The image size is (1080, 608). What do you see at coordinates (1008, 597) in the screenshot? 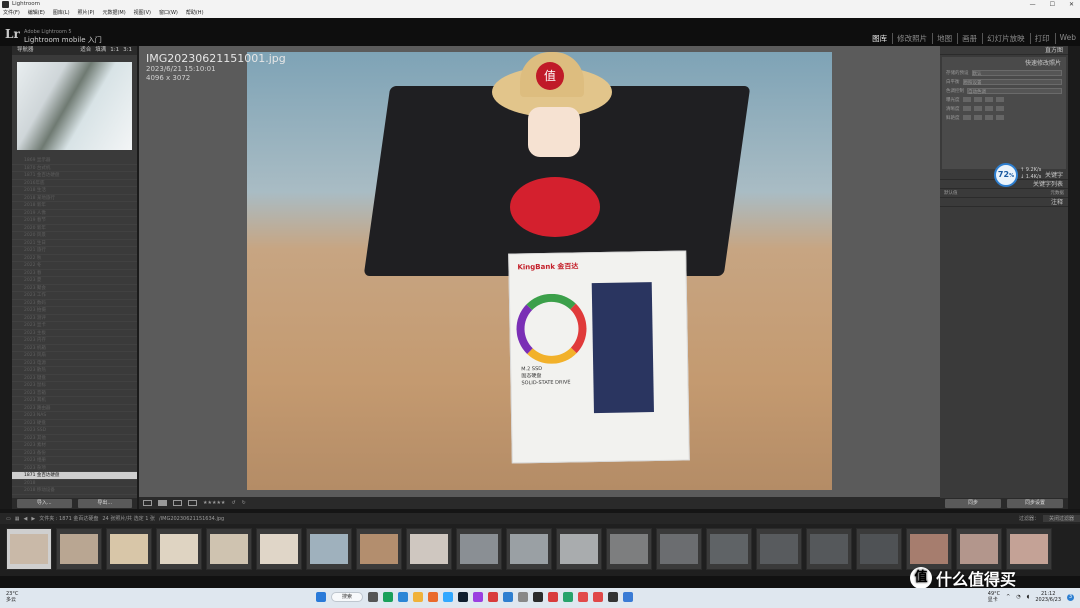
I see `tray-chevron-icon: ^` at bounding box center [1008, 597].